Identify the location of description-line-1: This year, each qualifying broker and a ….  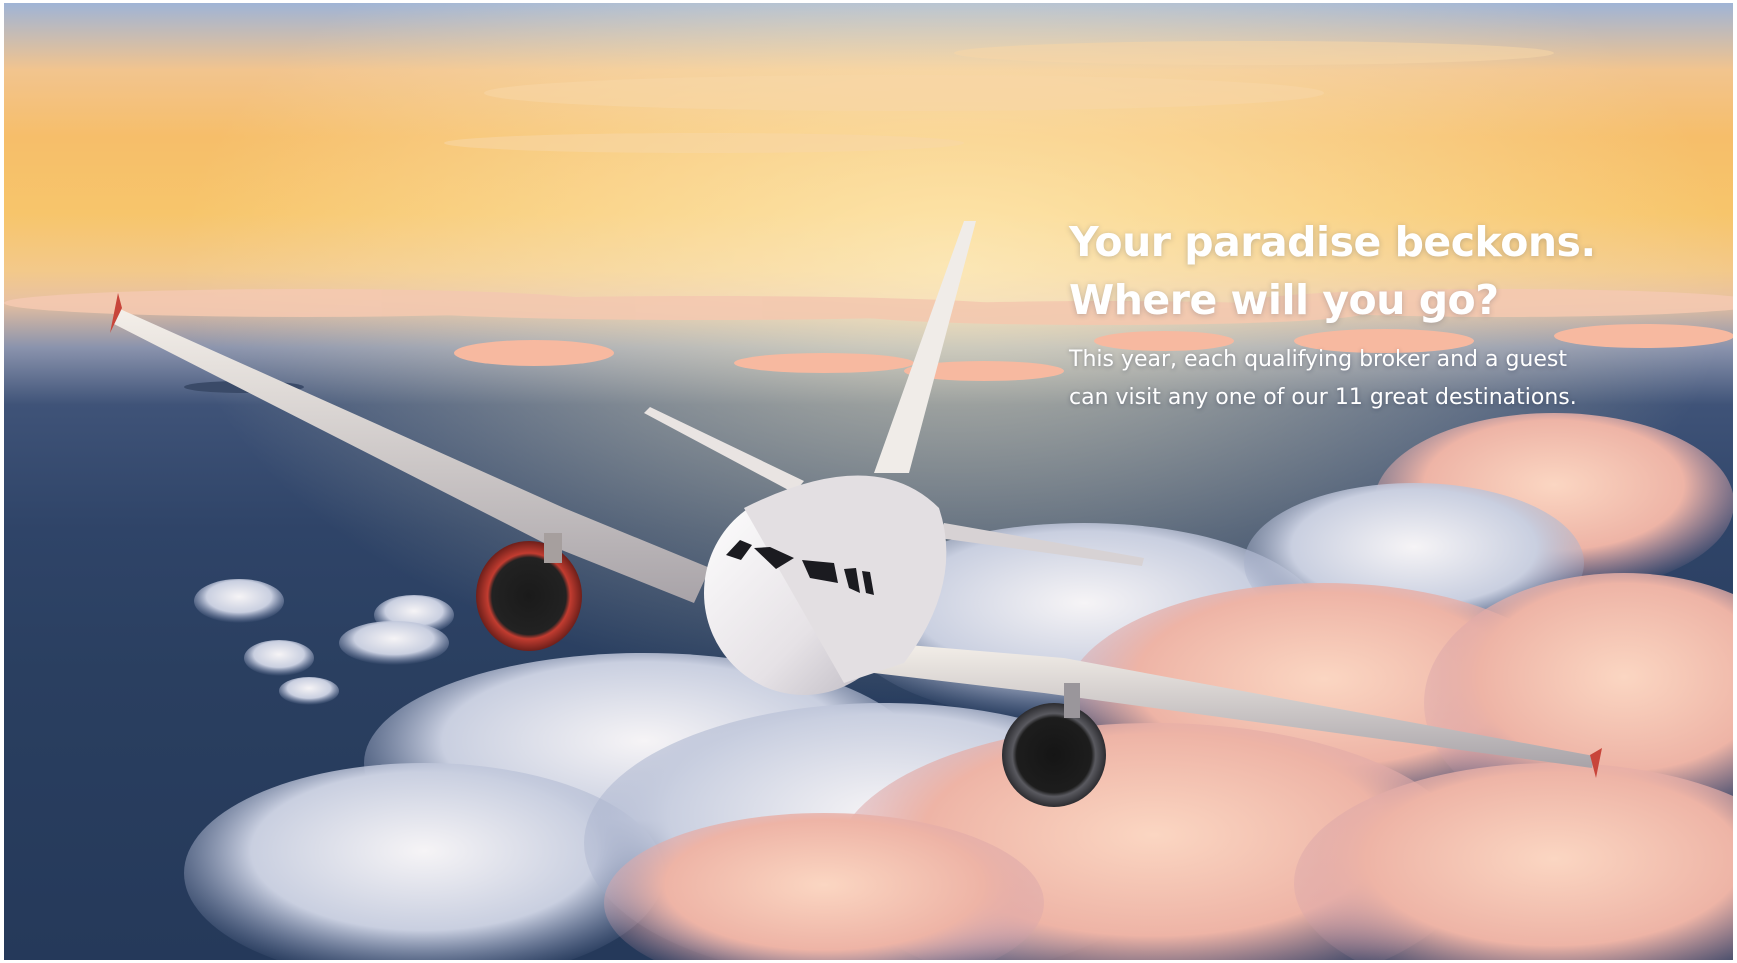
(1318, 359).